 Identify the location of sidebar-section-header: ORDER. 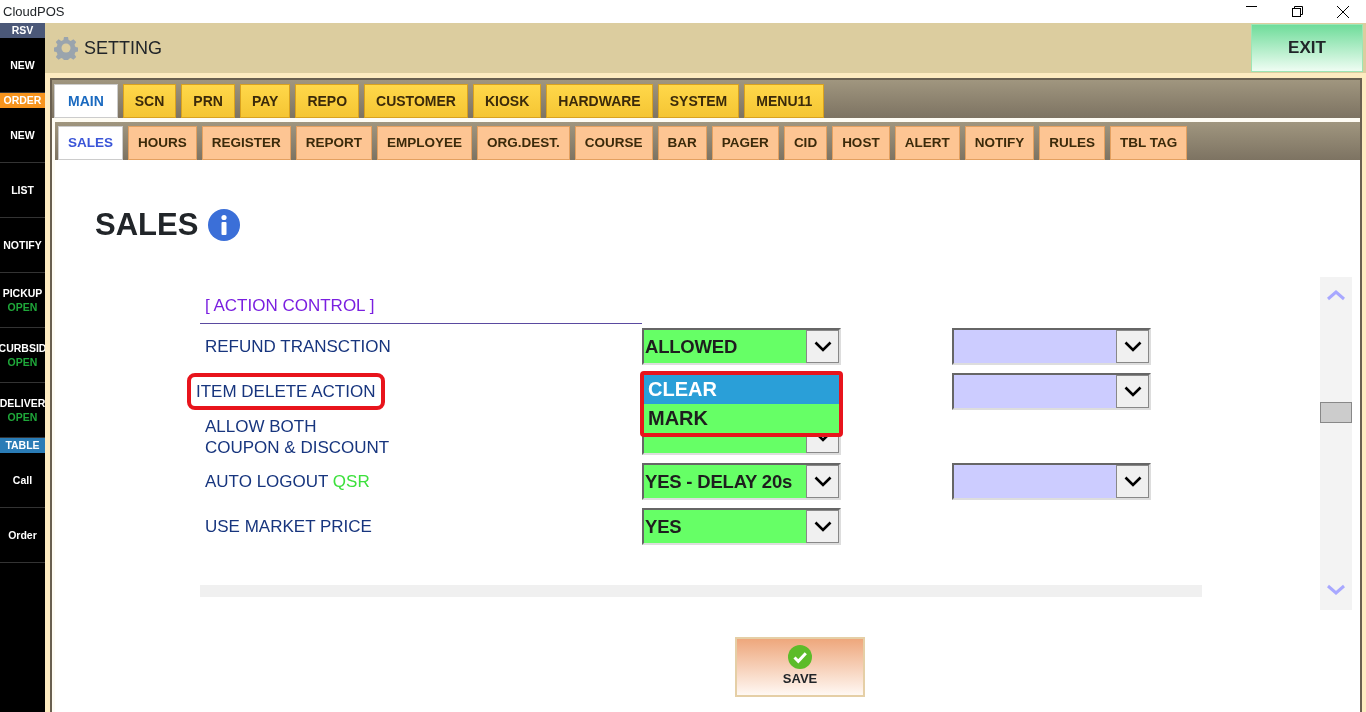
(22, 100).